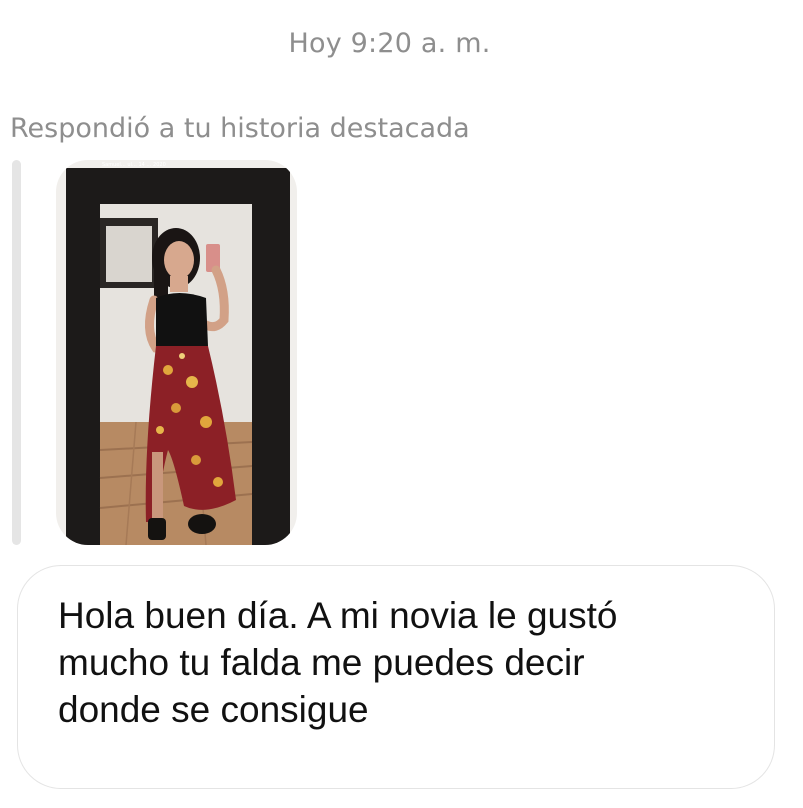  Describe the element at coordinates (134, 165) in the screenshot. I see `story-caption: Samuel… ul… 14 … 2020` at that location.